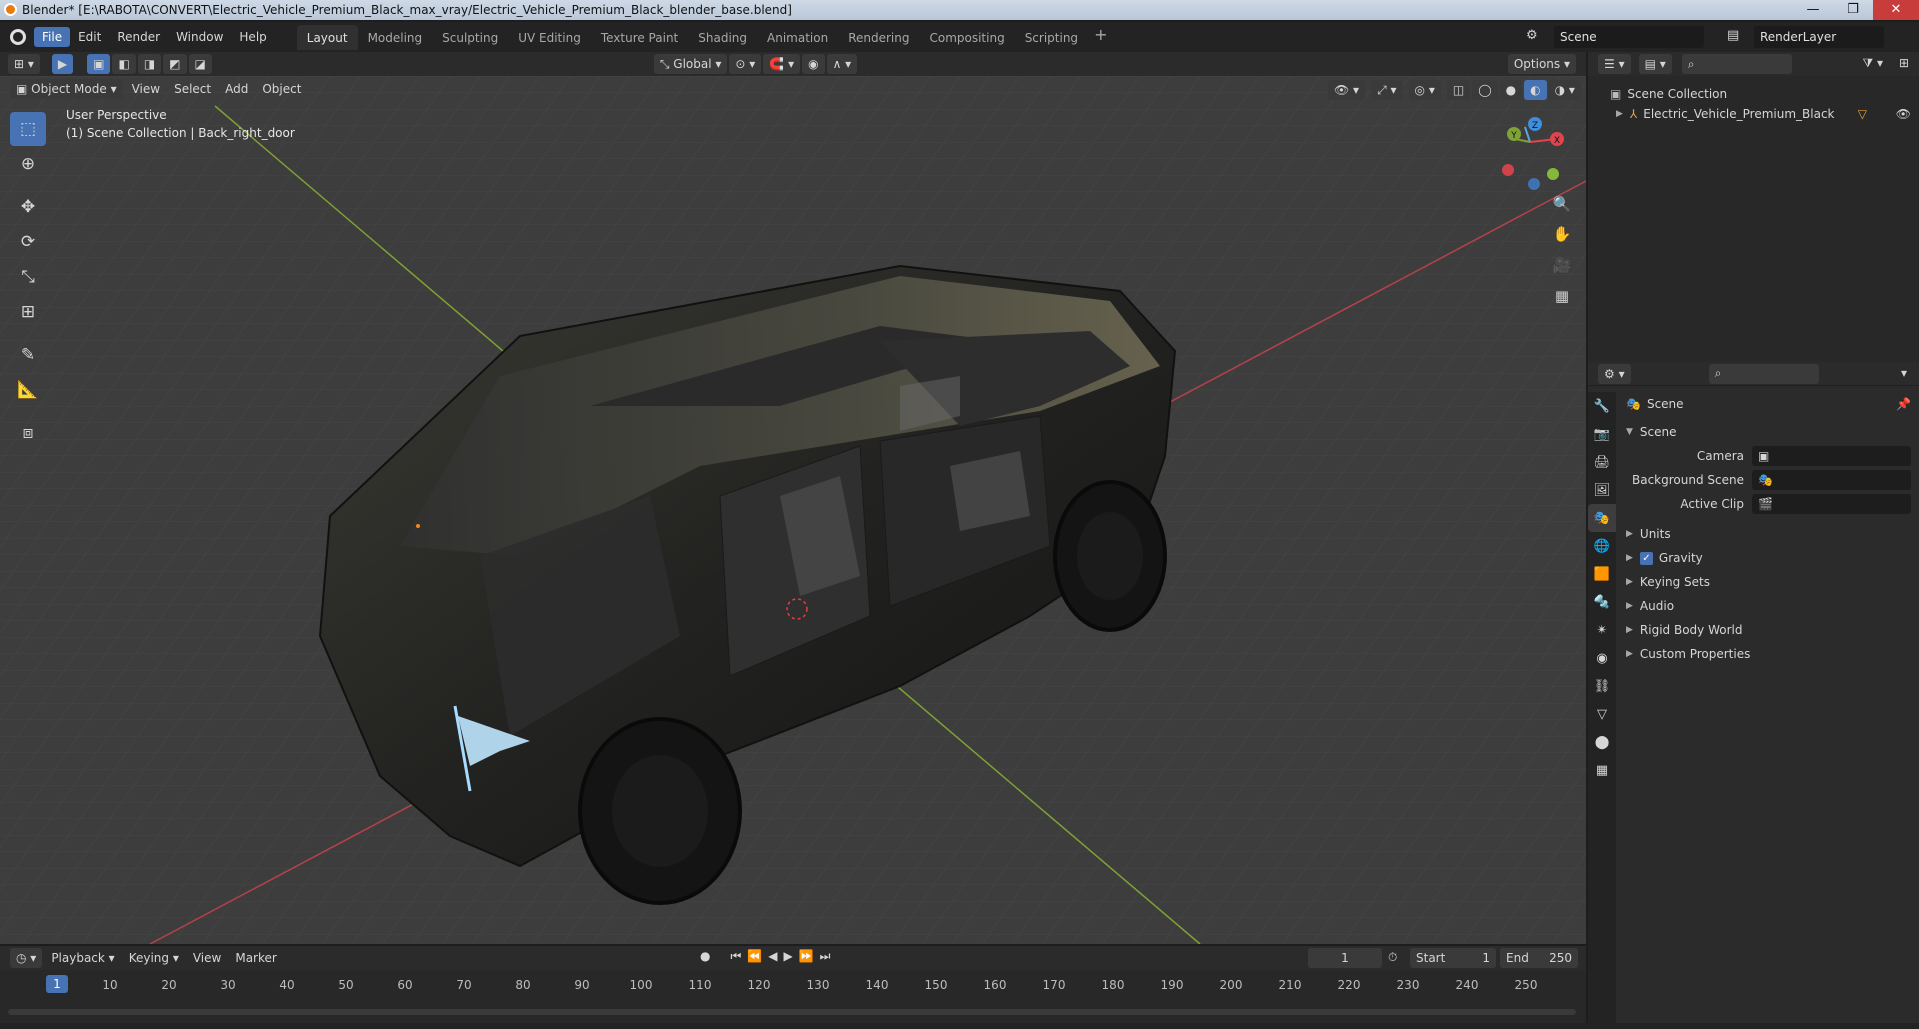 This screenshot has height=1029, width=1919. What do you see at coordinates (1903, 114) in the screenshot?
I see `eye-visibility-icon: 👁` at bounding box center [1903, 114].